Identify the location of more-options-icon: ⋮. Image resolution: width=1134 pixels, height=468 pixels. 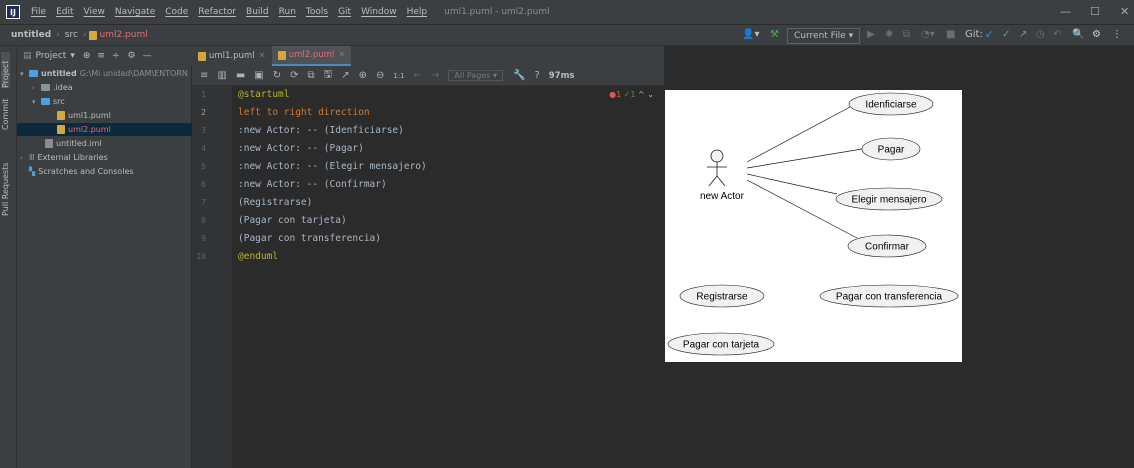
(1117, 34).